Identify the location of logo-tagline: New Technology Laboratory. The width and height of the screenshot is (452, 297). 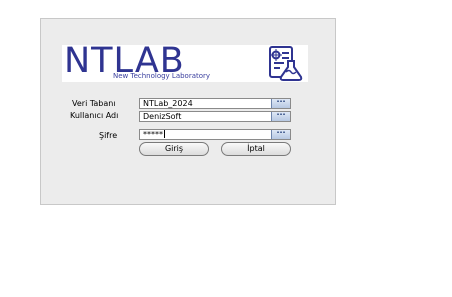
(162, 76).